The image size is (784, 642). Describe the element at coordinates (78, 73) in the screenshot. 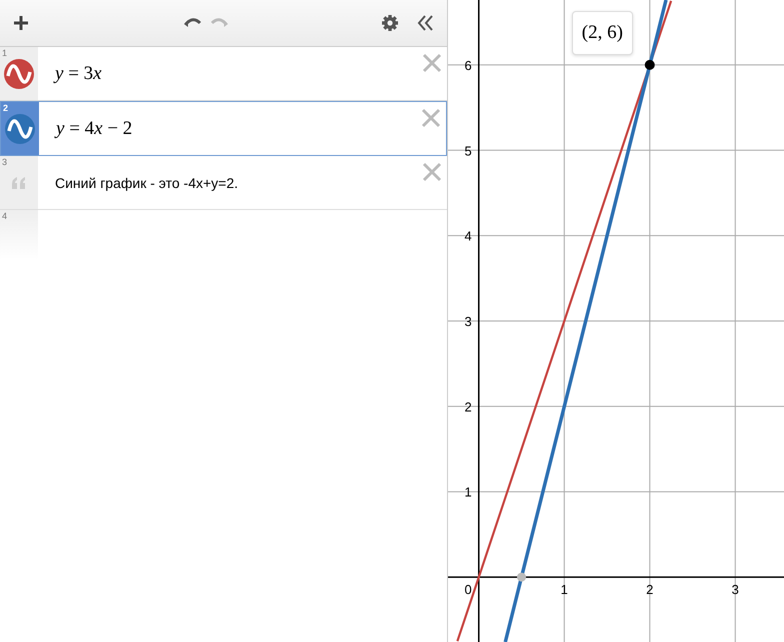

I see `expression-formula: y = 3x` at that location.